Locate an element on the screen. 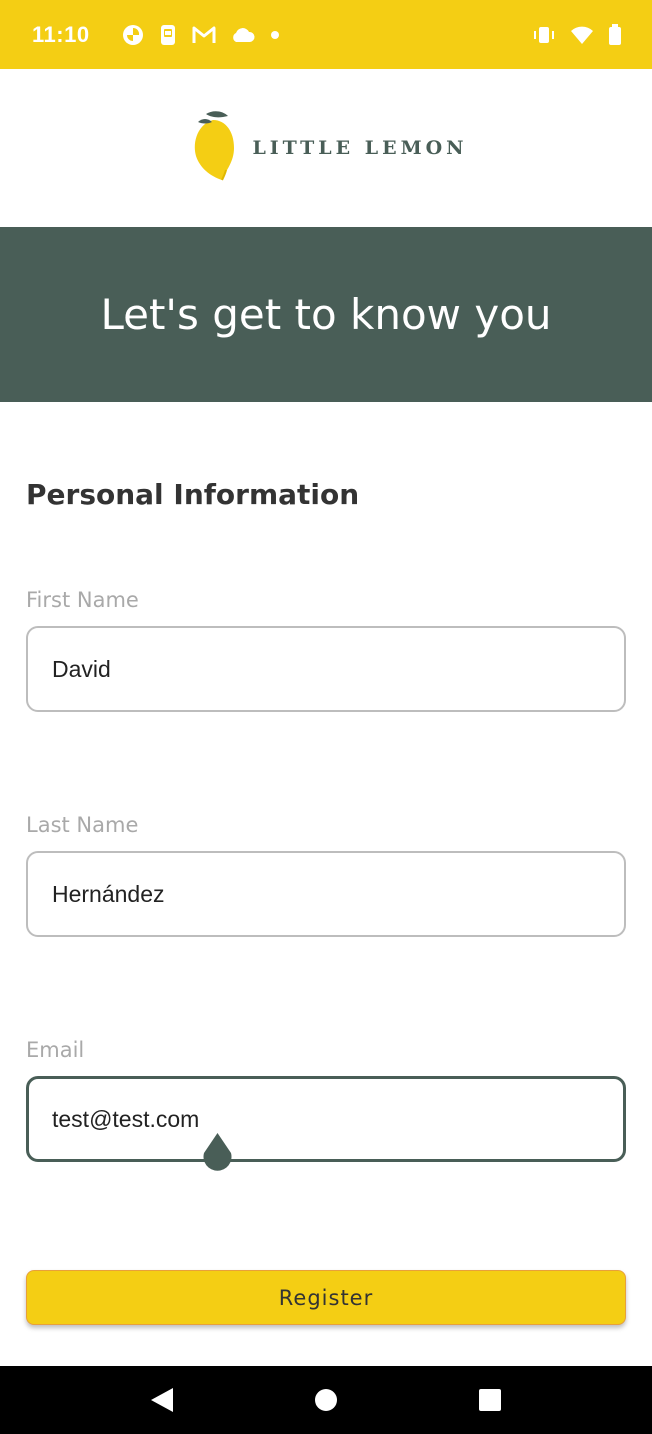 The width and height of the screenshot is (652, 1434). last-name-label: Last Name is located at coordinates (82, 825).